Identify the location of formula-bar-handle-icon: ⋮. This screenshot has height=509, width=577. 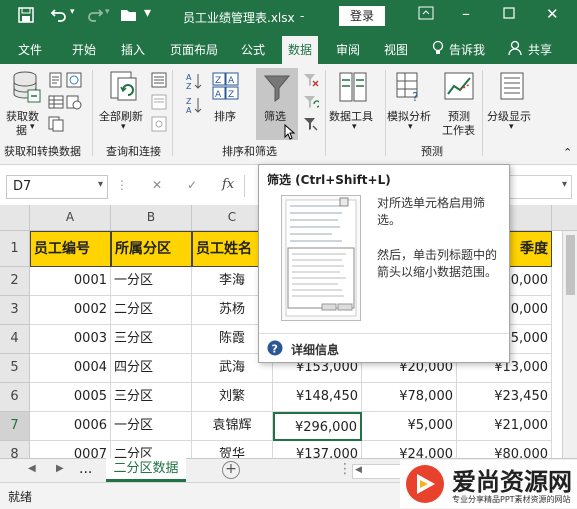
(122, 185).